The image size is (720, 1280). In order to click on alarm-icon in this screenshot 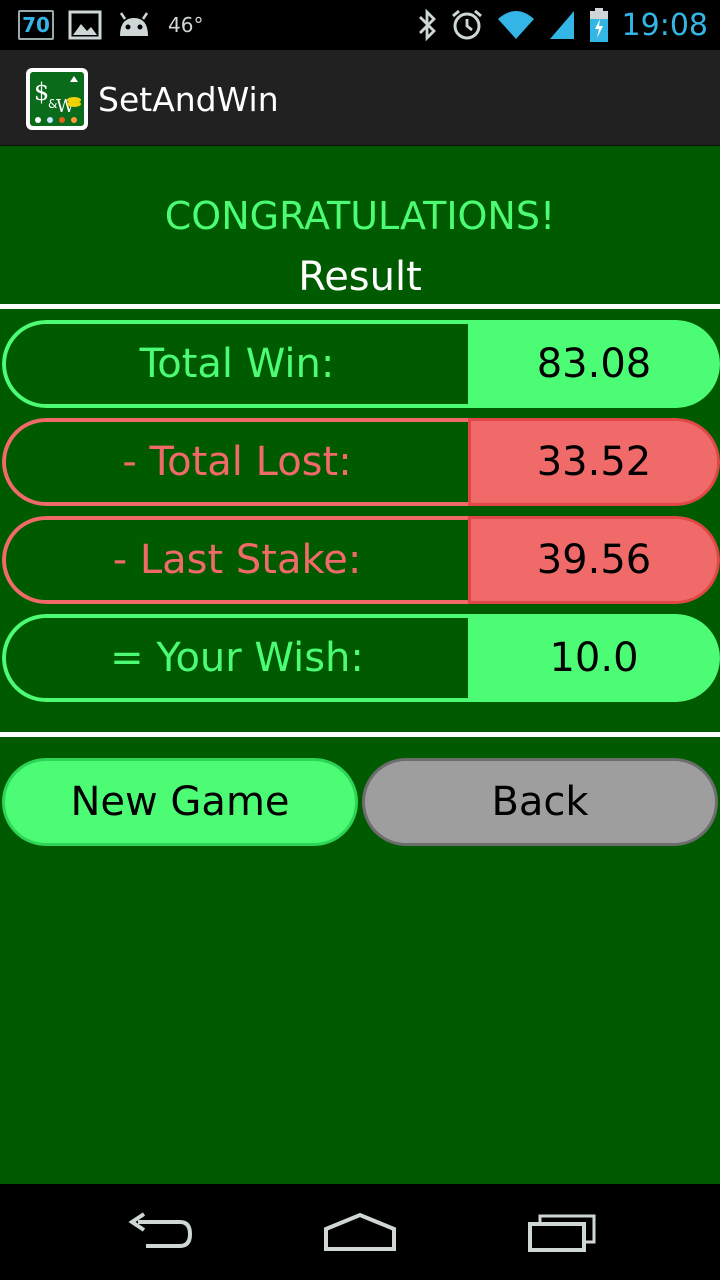, I will do `click(466, 24)`.